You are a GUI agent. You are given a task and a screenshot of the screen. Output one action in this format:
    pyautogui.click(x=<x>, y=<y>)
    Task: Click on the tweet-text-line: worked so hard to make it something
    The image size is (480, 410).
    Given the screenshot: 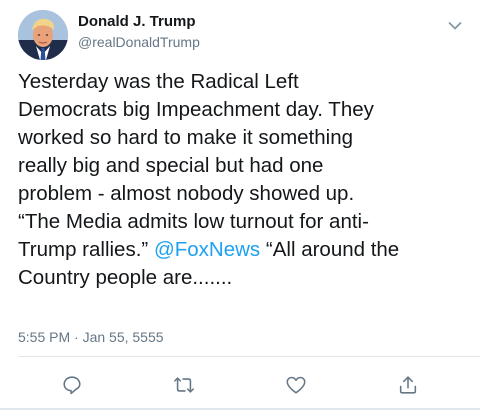 What is the action you would take?
    pyautogui.click(x=185, y=137)
    